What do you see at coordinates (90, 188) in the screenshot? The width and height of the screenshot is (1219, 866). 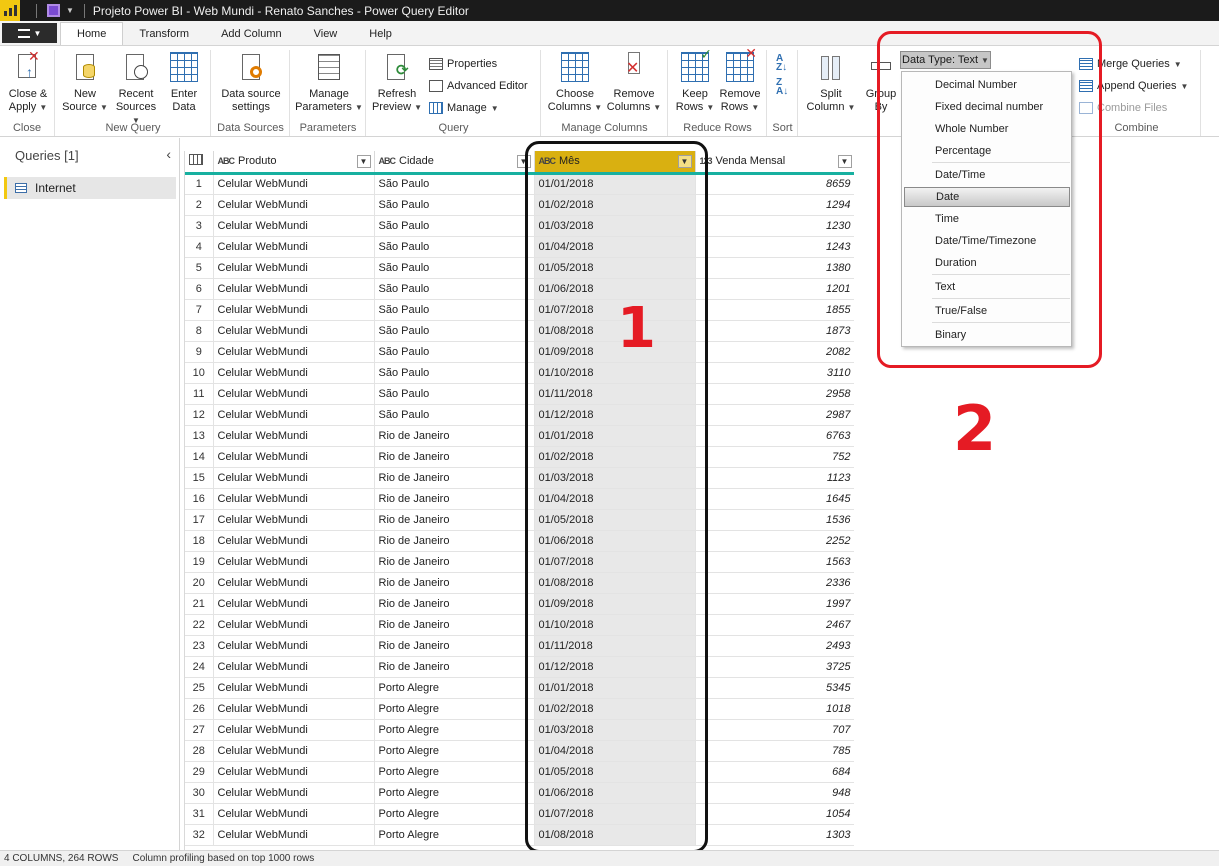 I see `query-item-internet: Internet` at bounding box center [90, 188].